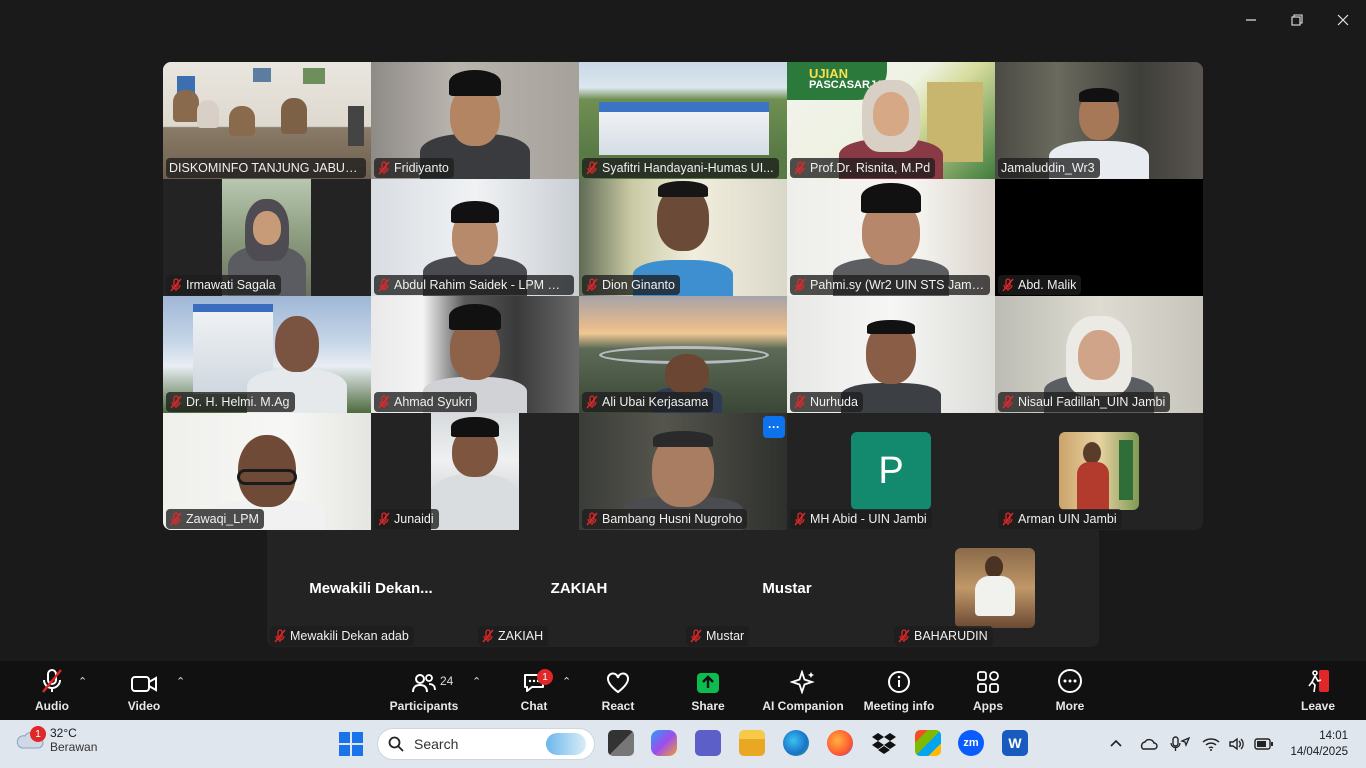 This screenshot has height=768, width=1366. What do you see at coordinates (144, 690) in the screenshot?
I see `video-button: Video` at bounding box center [144, 690].